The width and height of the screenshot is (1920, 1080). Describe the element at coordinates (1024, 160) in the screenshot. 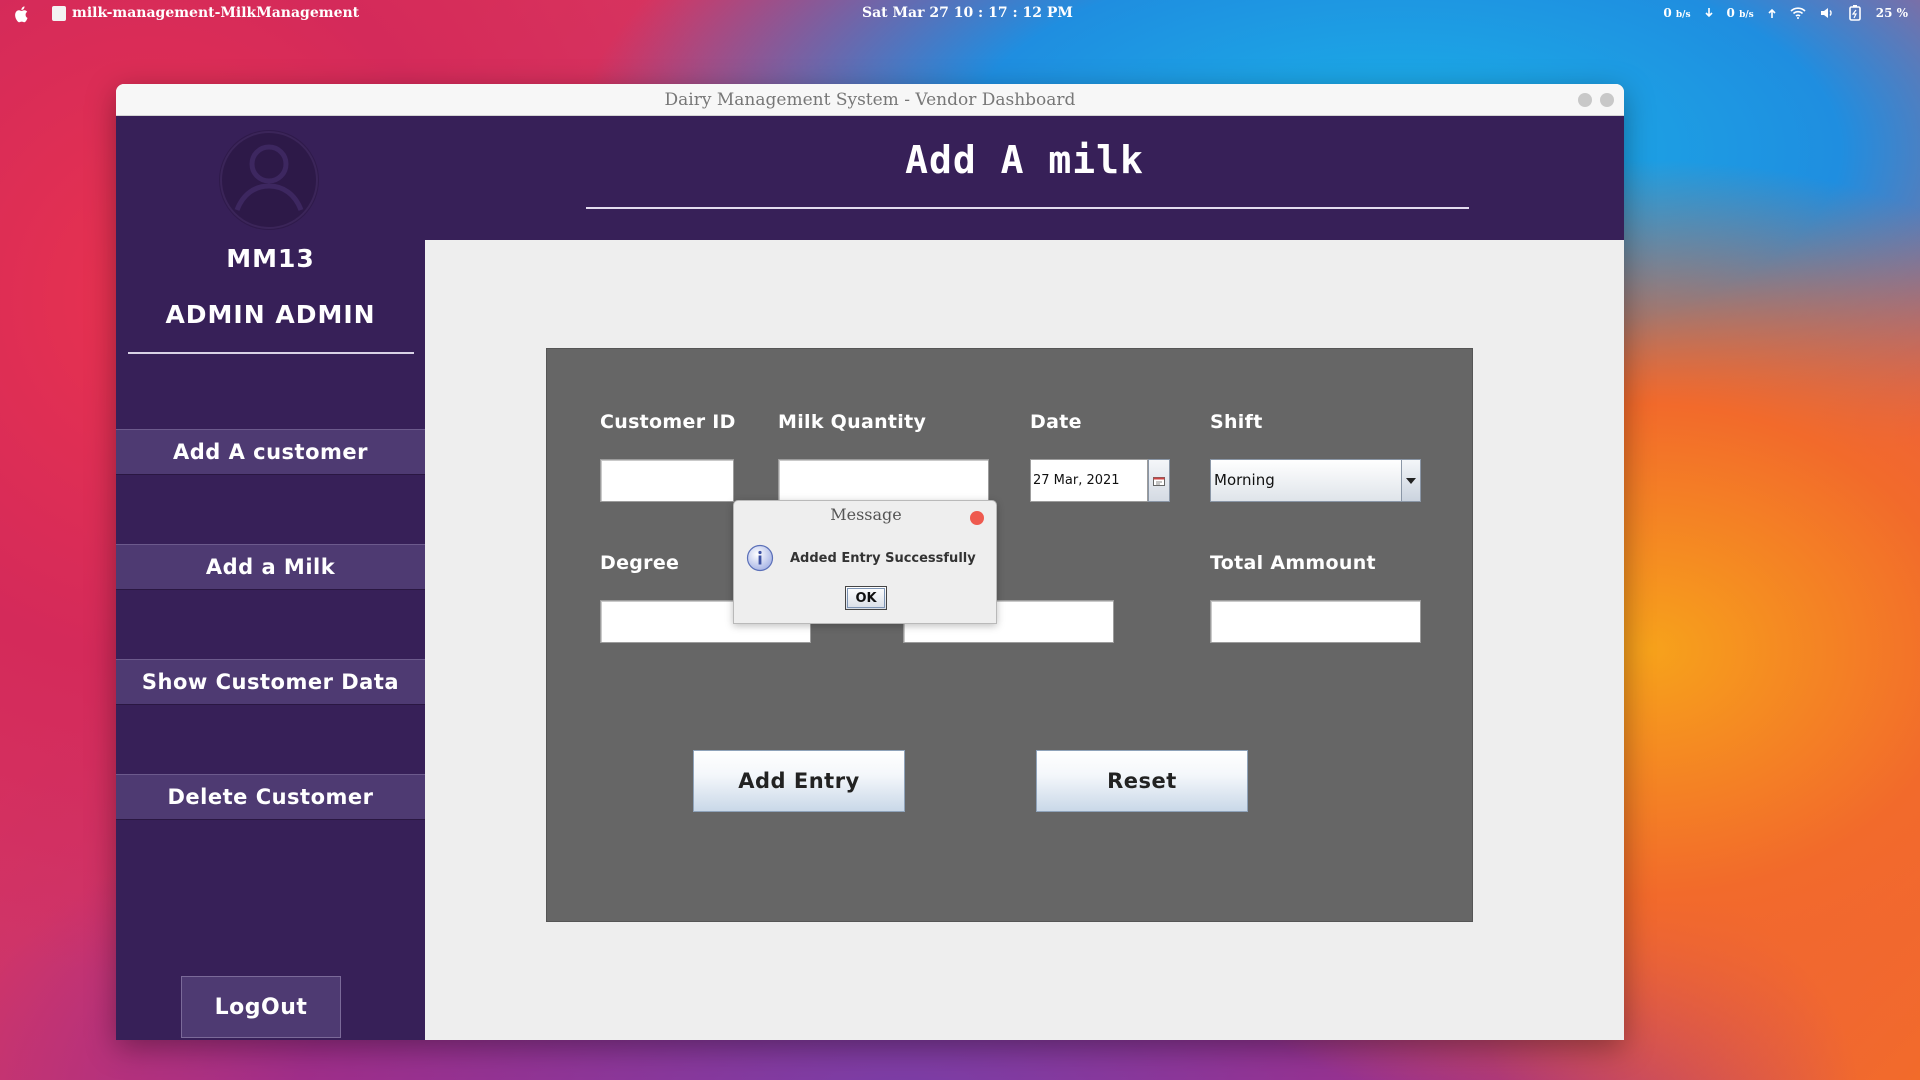

I see `page-title: Add A milk` at that location.